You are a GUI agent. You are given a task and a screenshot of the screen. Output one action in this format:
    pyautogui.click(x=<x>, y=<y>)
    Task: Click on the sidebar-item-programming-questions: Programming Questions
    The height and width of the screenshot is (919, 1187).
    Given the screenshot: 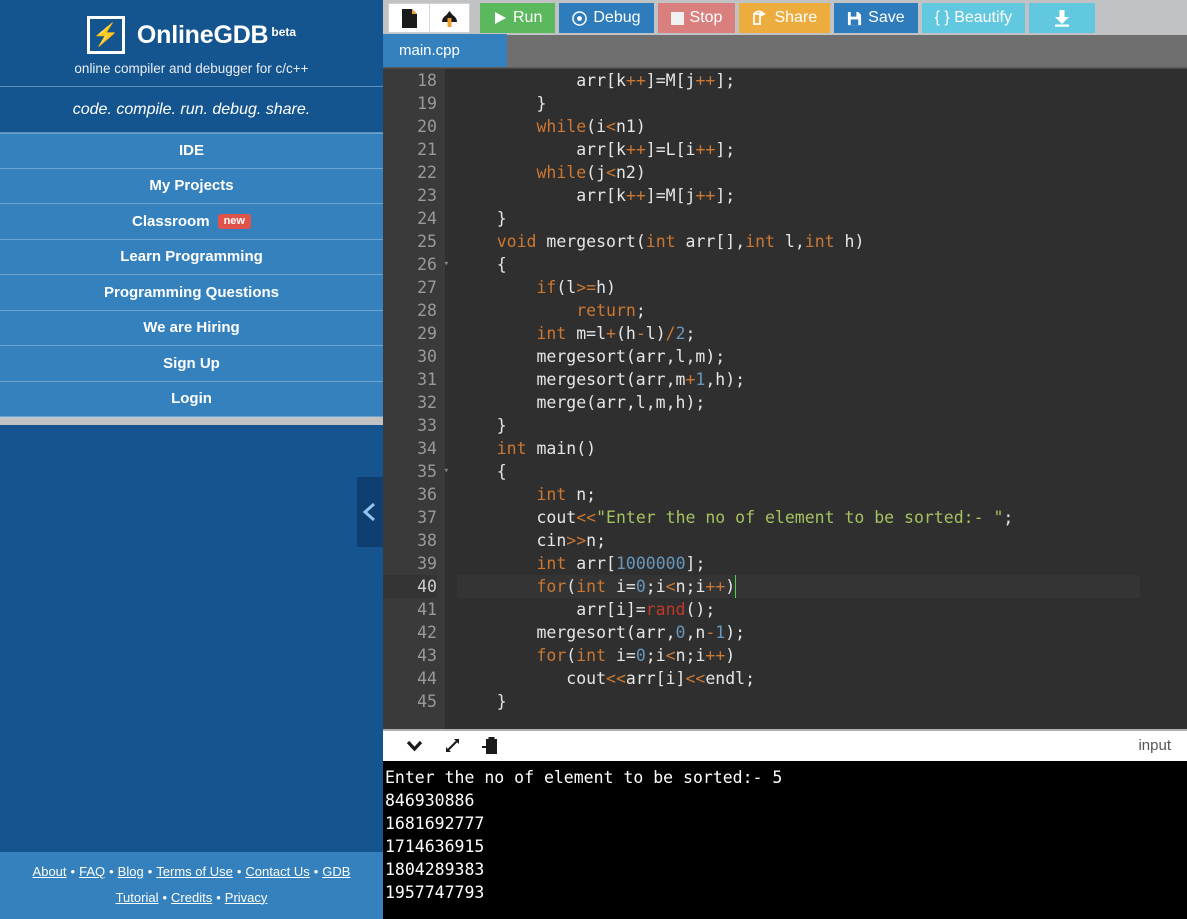 What is the action you would take?
    pyautogui.click(x=191, y=293)
    